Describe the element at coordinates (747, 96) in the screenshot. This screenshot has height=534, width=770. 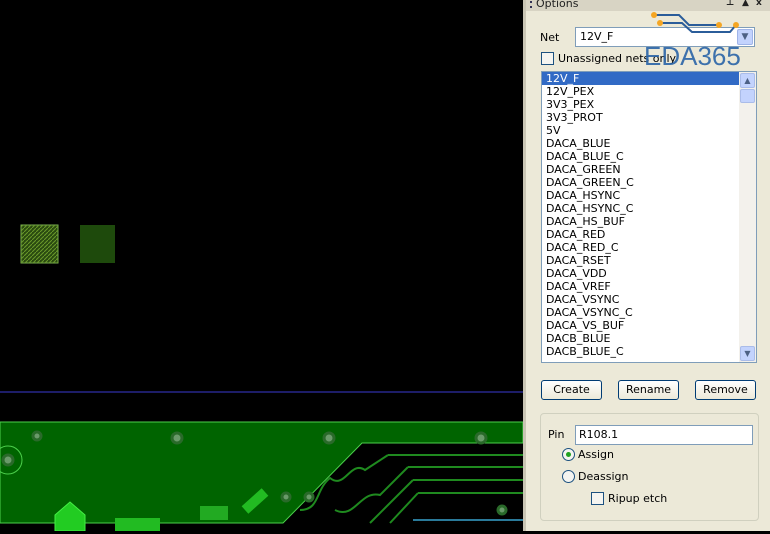
I see `scroll-thumb` at that location.